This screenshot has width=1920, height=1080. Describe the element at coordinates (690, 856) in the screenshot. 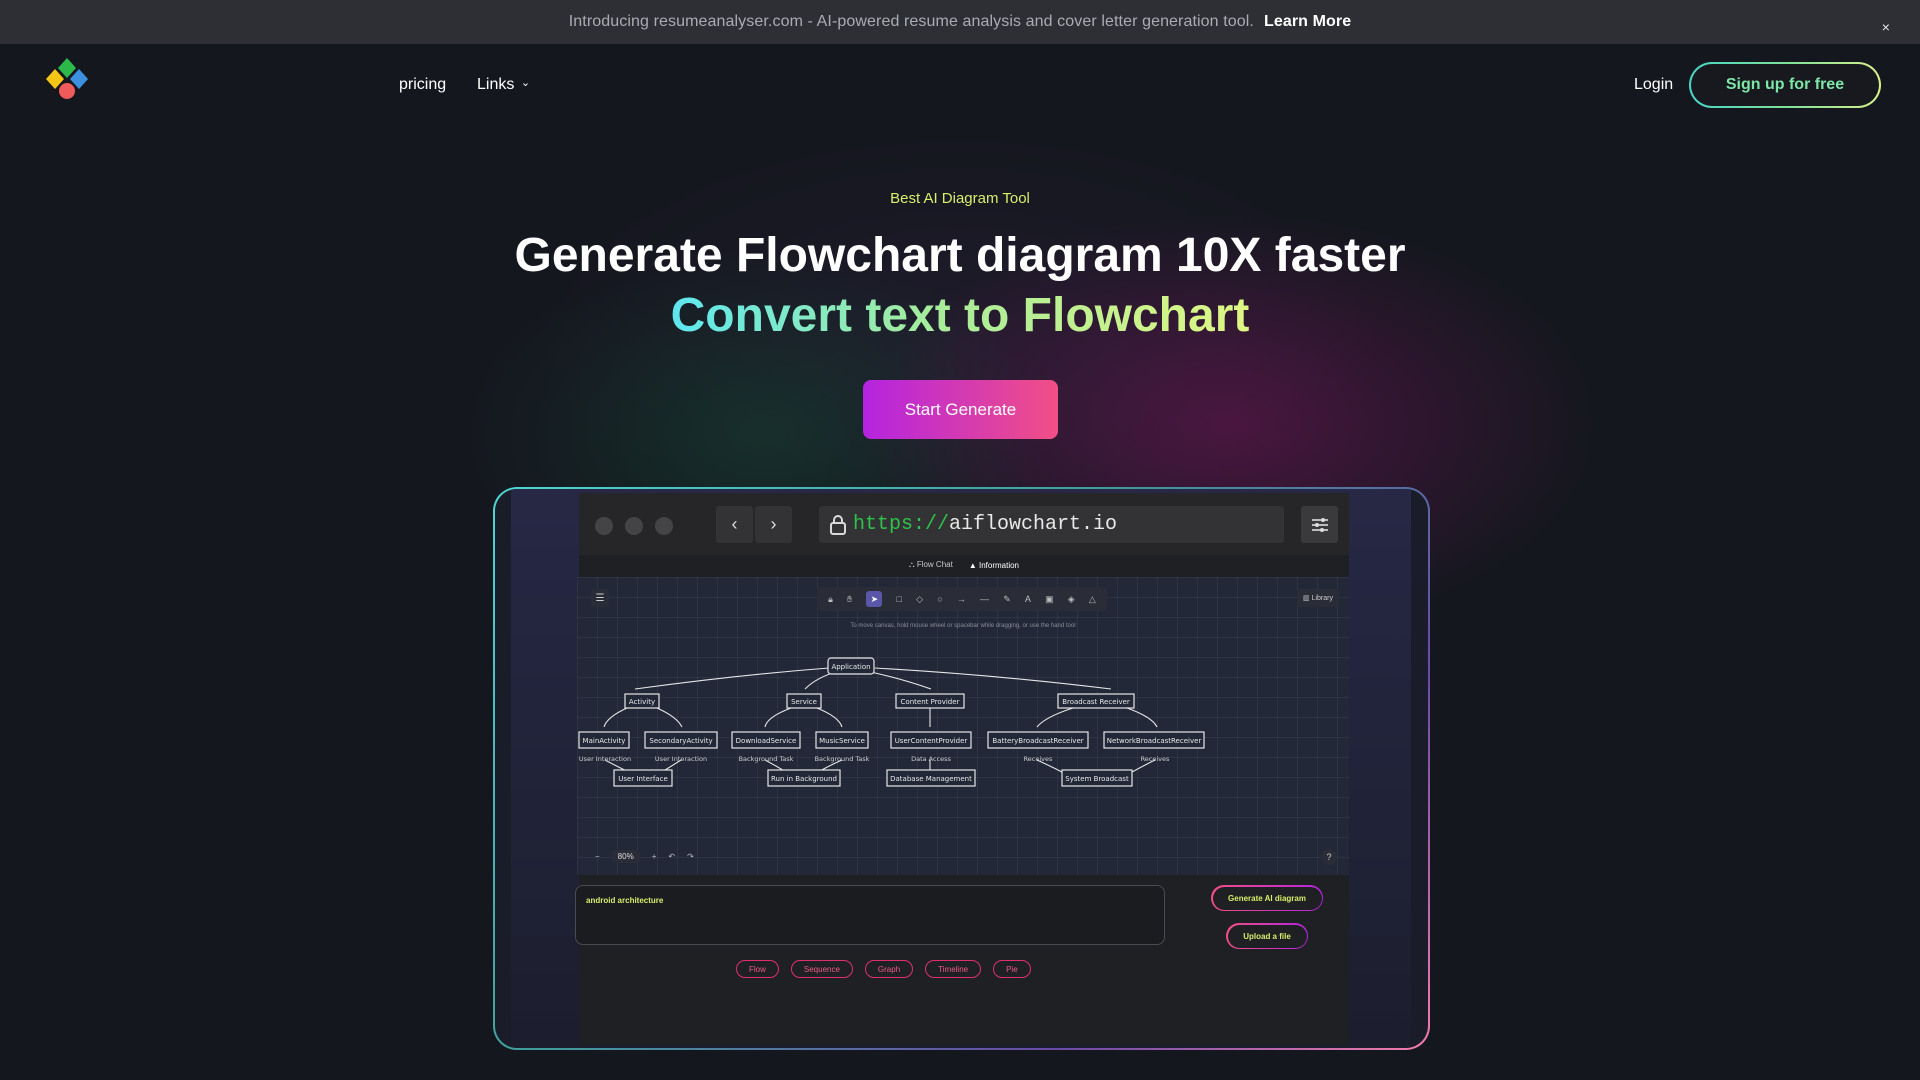

I see `redo-icon: ↷` at that location.